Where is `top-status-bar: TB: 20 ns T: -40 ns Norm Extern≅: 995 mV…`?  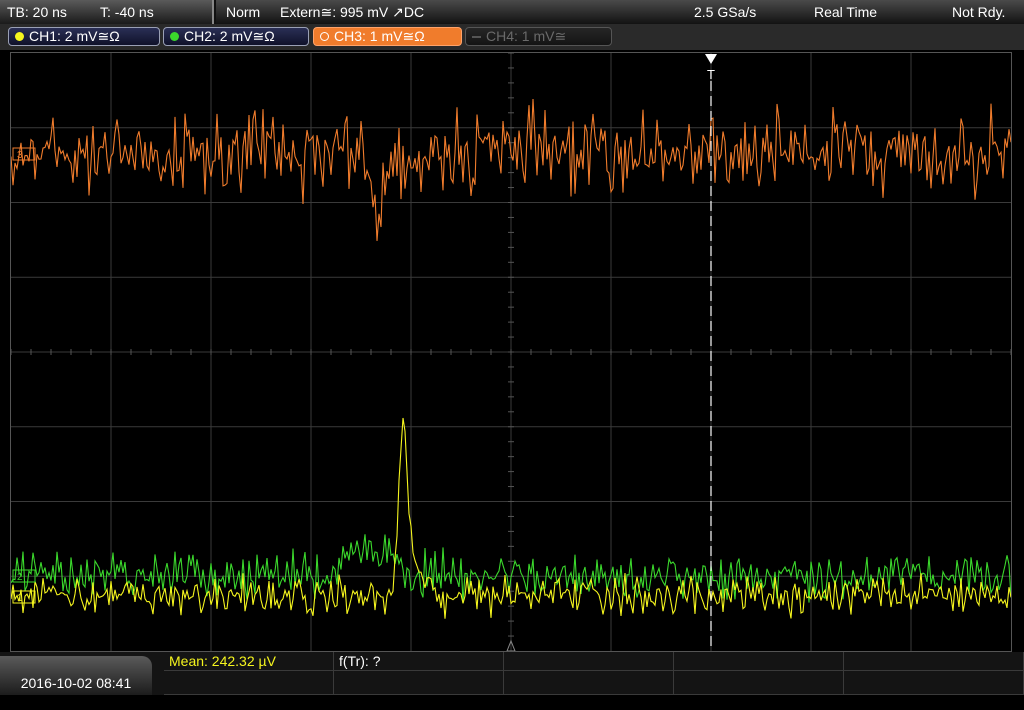 top-status-bar: TB: 20 ns T: -40 ns Norm Extern≅: 995 mV… is located at coordinates (512, 12).